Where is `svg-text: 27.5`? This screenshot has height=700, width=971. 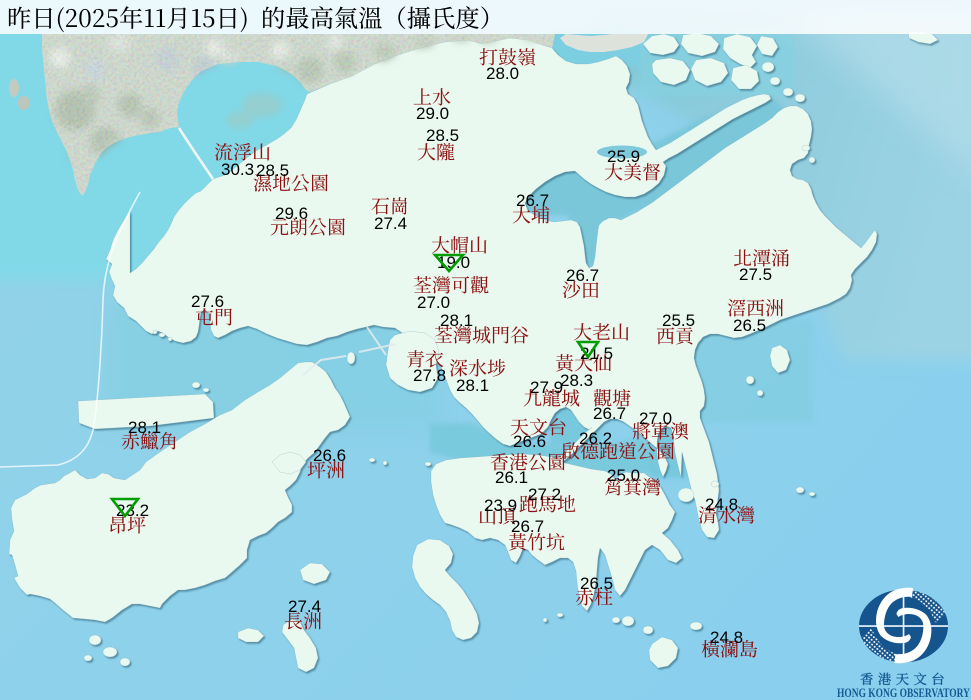
svg-text: 27.5 is located at coordinates (755, 274).